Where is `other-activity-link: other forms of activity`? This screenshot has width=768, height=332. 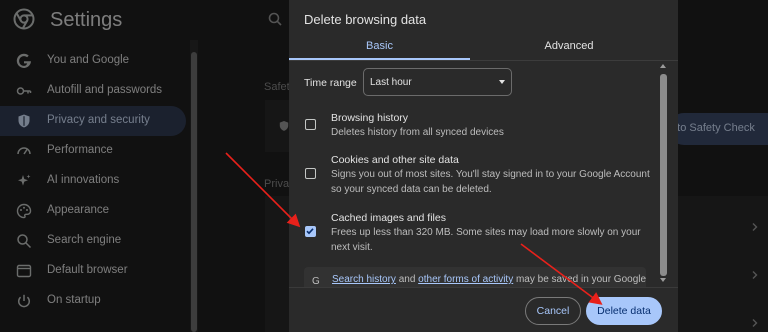
other-activity-link: other forms of activity is located at coordinates (465, 279).